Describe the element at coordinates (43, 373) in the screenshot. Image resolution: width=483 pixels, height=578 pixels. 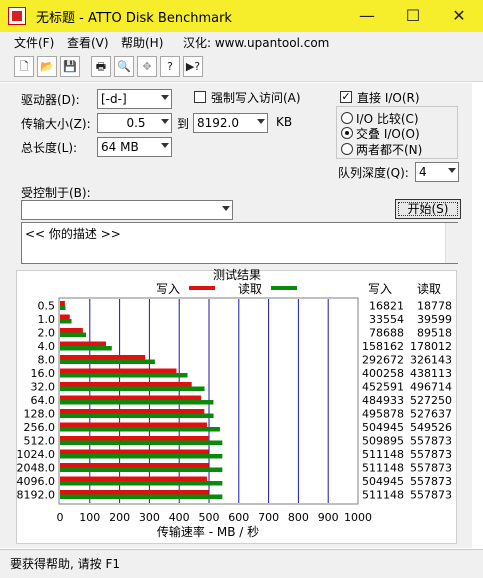
I see `y-tick-label: 16.0` at that location.